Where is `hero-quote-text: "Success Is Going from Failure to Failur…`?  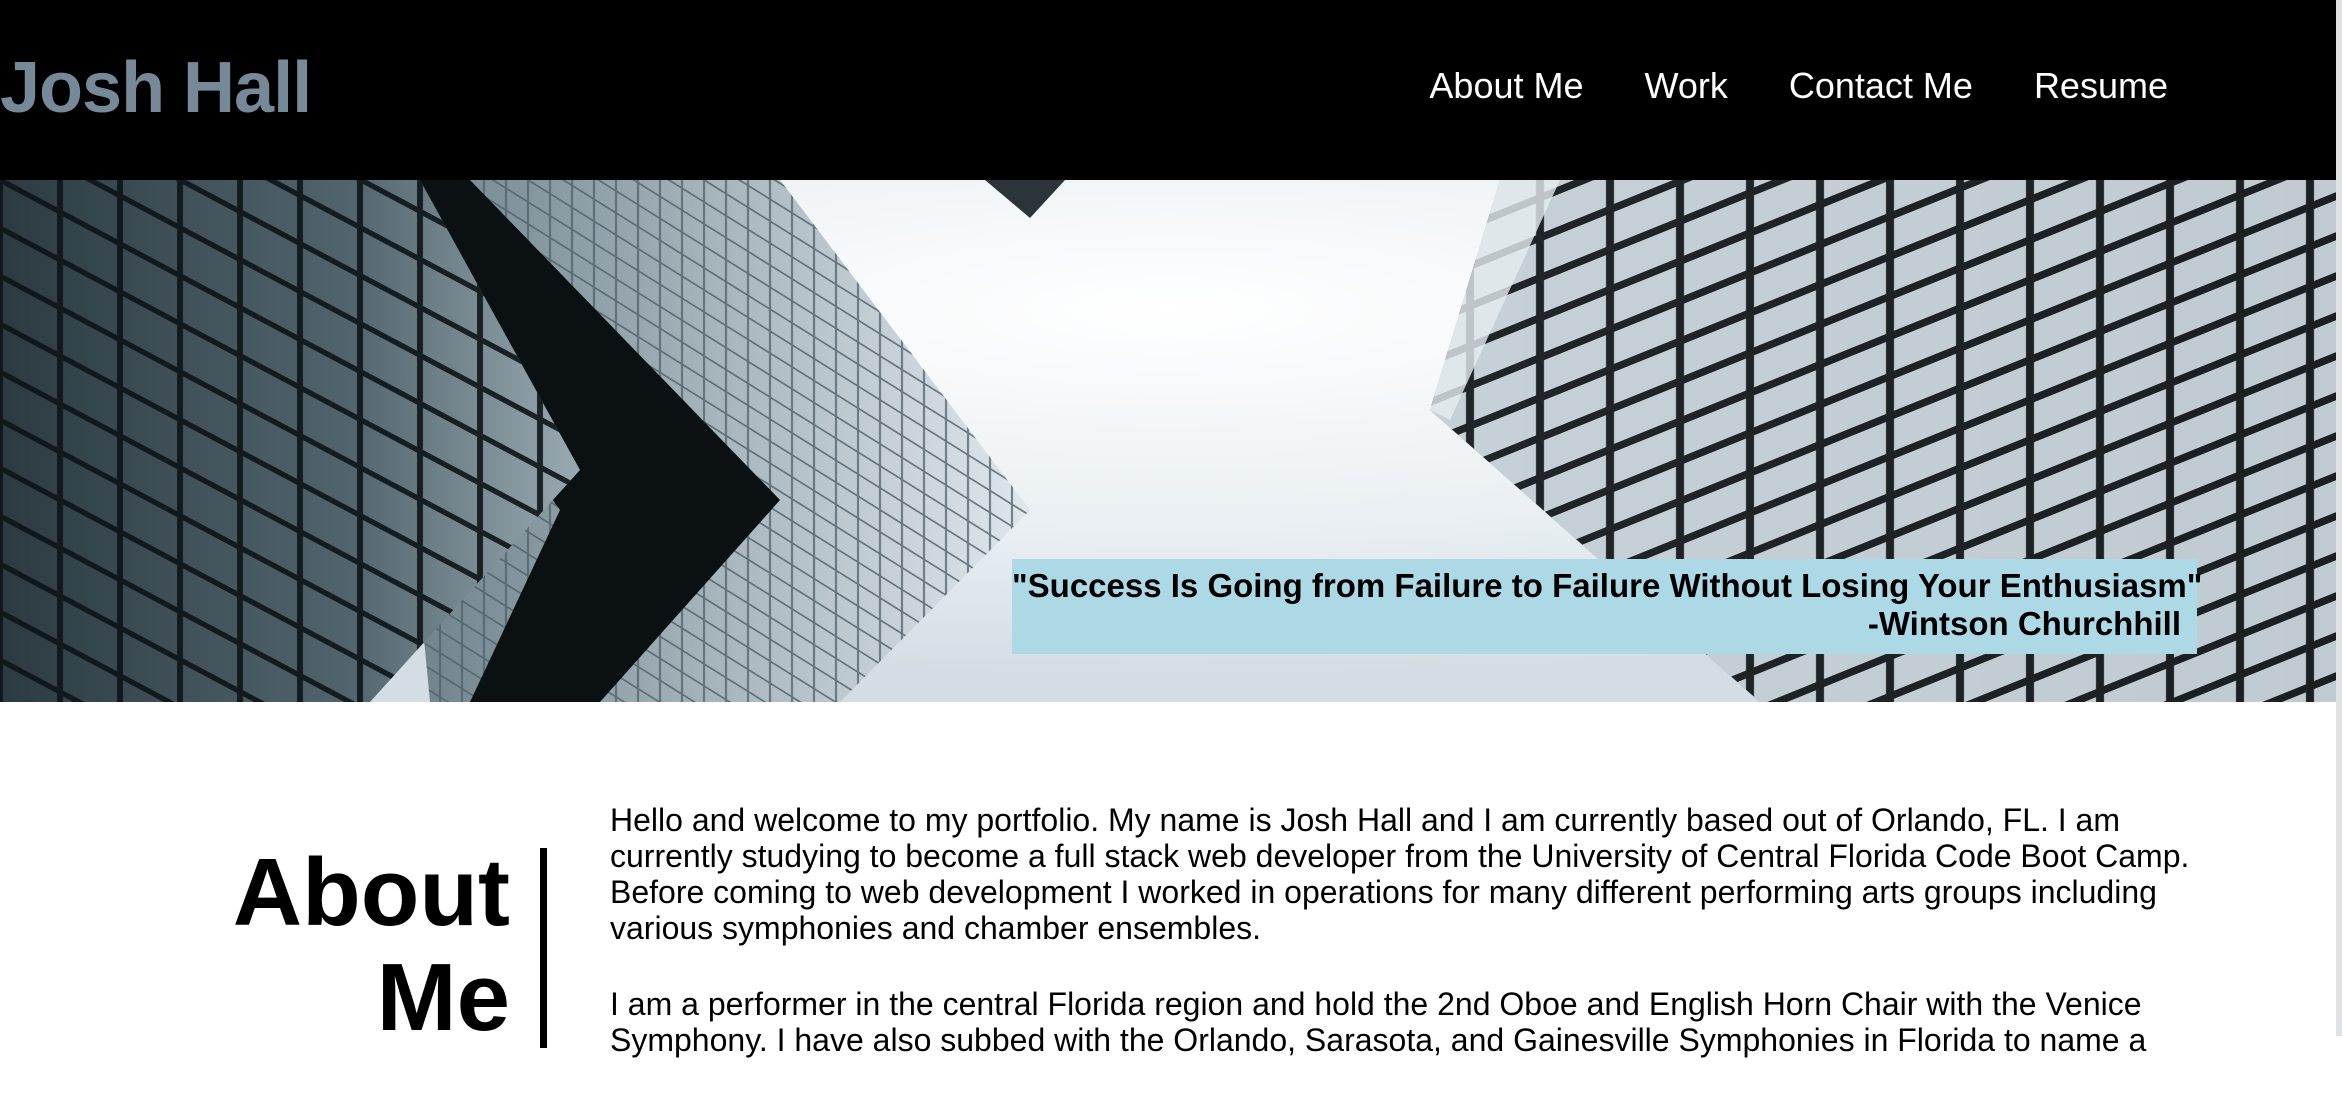 hero-quote-text: "Success Is Going from Failure to Failur… is located at coordinates (1607, 585).